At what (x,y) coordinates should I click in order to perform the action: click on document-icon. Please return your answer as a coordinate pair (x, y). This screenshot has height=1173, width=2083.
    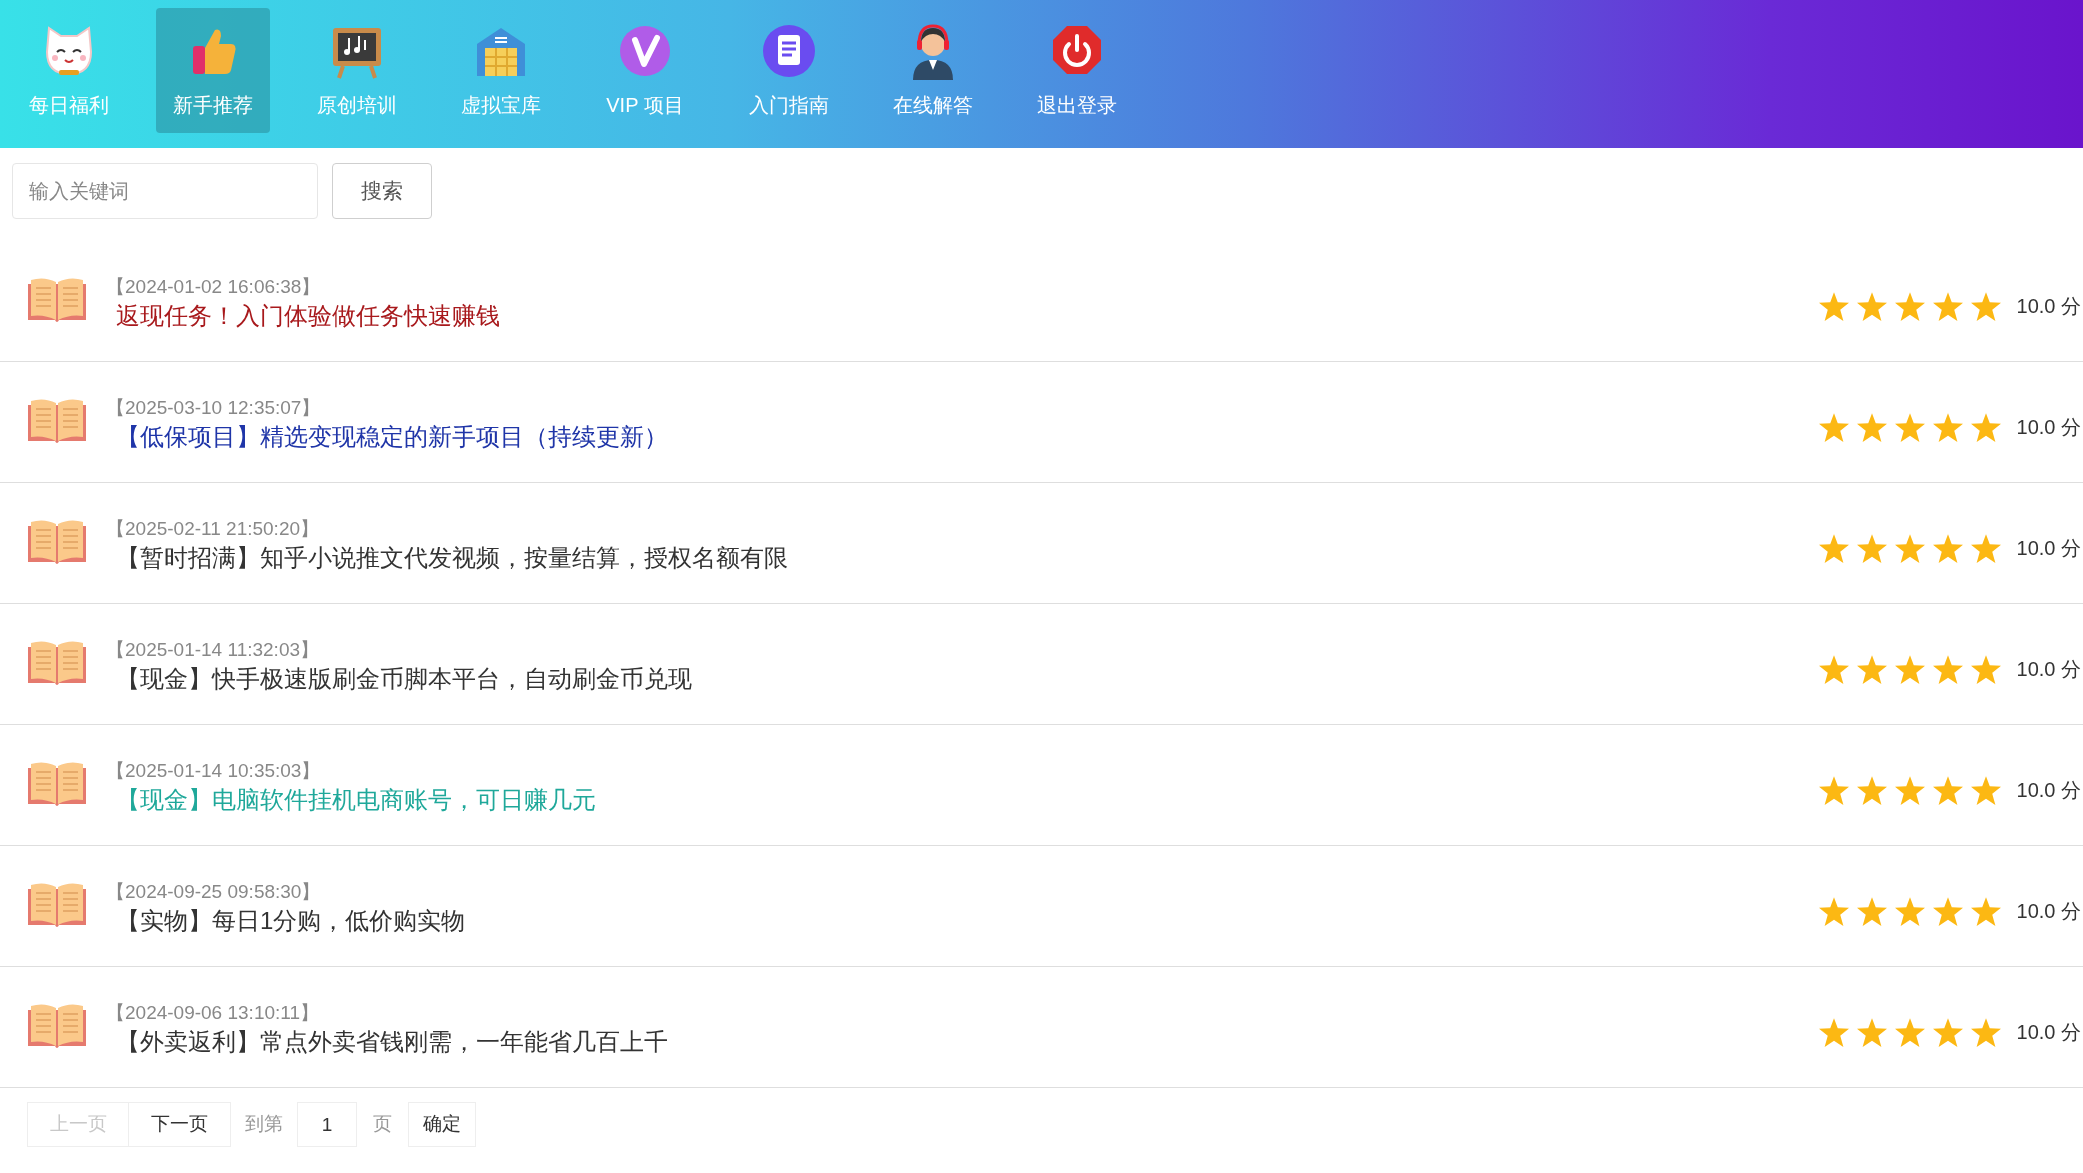
    Looking at the image, I should click on (789, 51).